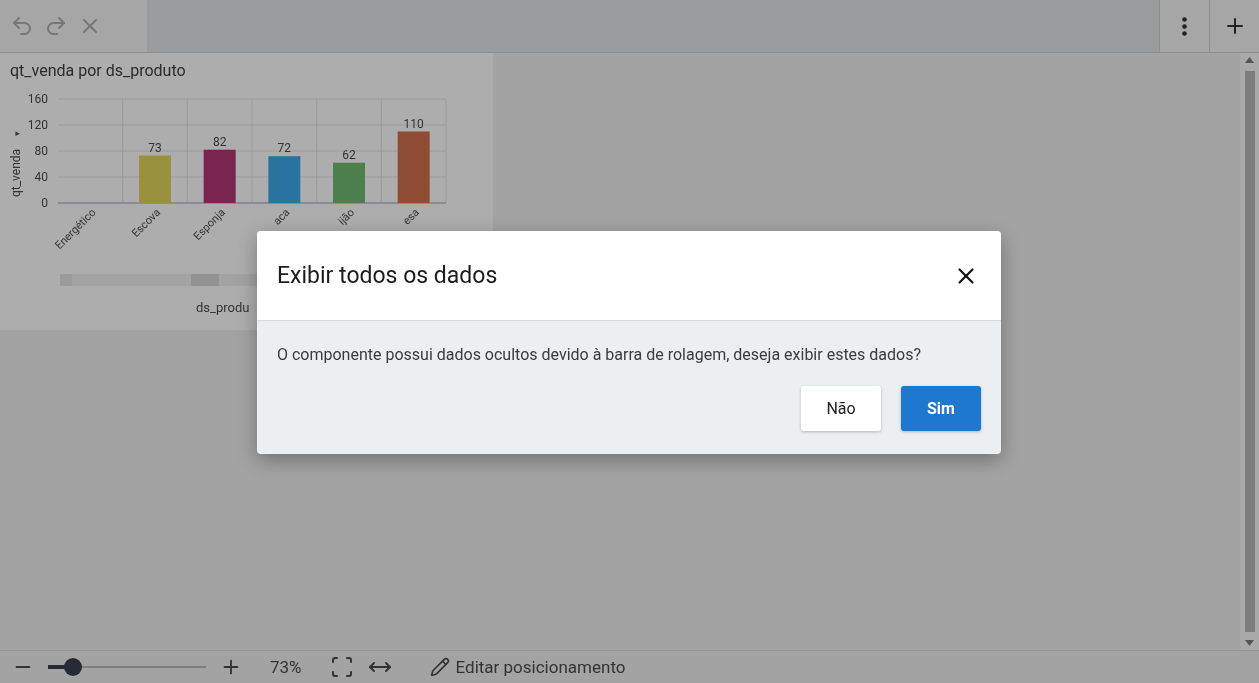 The width and height of the screenshot is (1259, 683). What do you see at coordinates (599, 354) in the screenshot?
I see `dialog-message: O componente possui dados ocultos devido à barra de rolagem, deseja exibir estes dados?` at bounding box center [599, 354].